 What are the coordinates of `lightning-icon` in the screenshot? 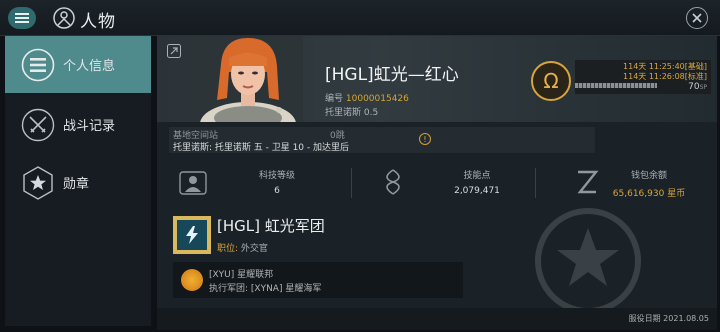 It's located at (192, 235).